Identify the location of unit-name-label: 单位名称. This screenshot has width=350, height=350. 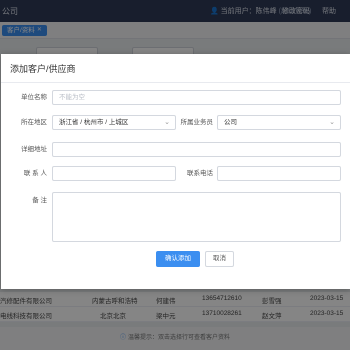
(34, 97).